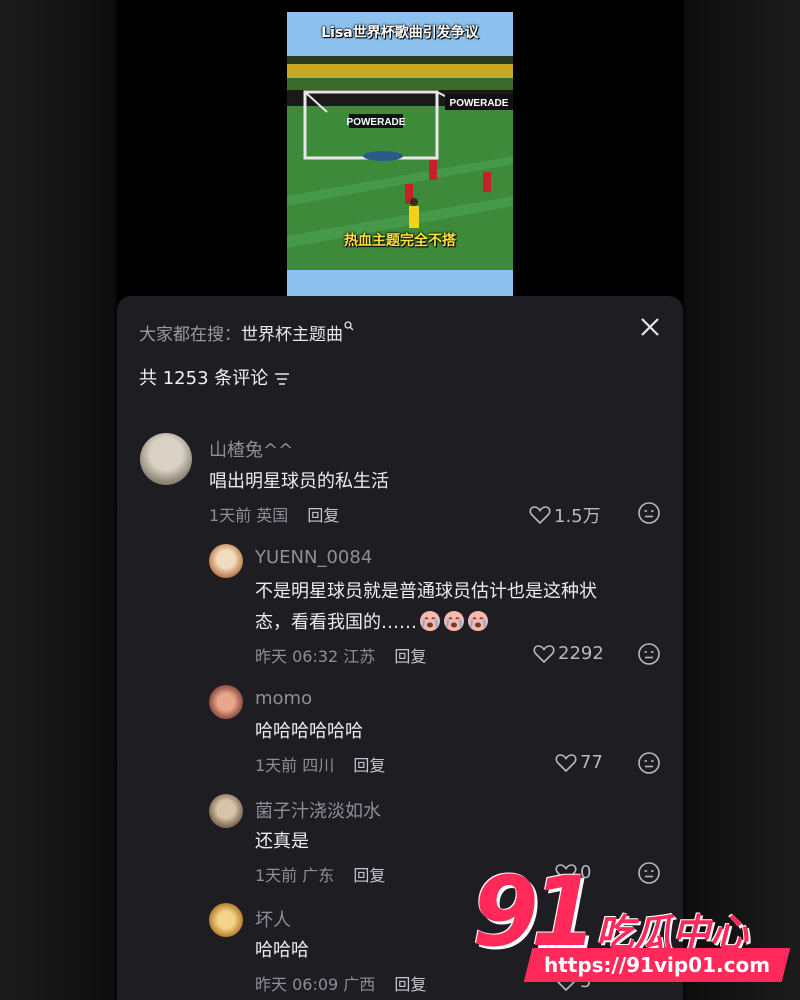  I want to click on like-button: 77, so click(579, 762).